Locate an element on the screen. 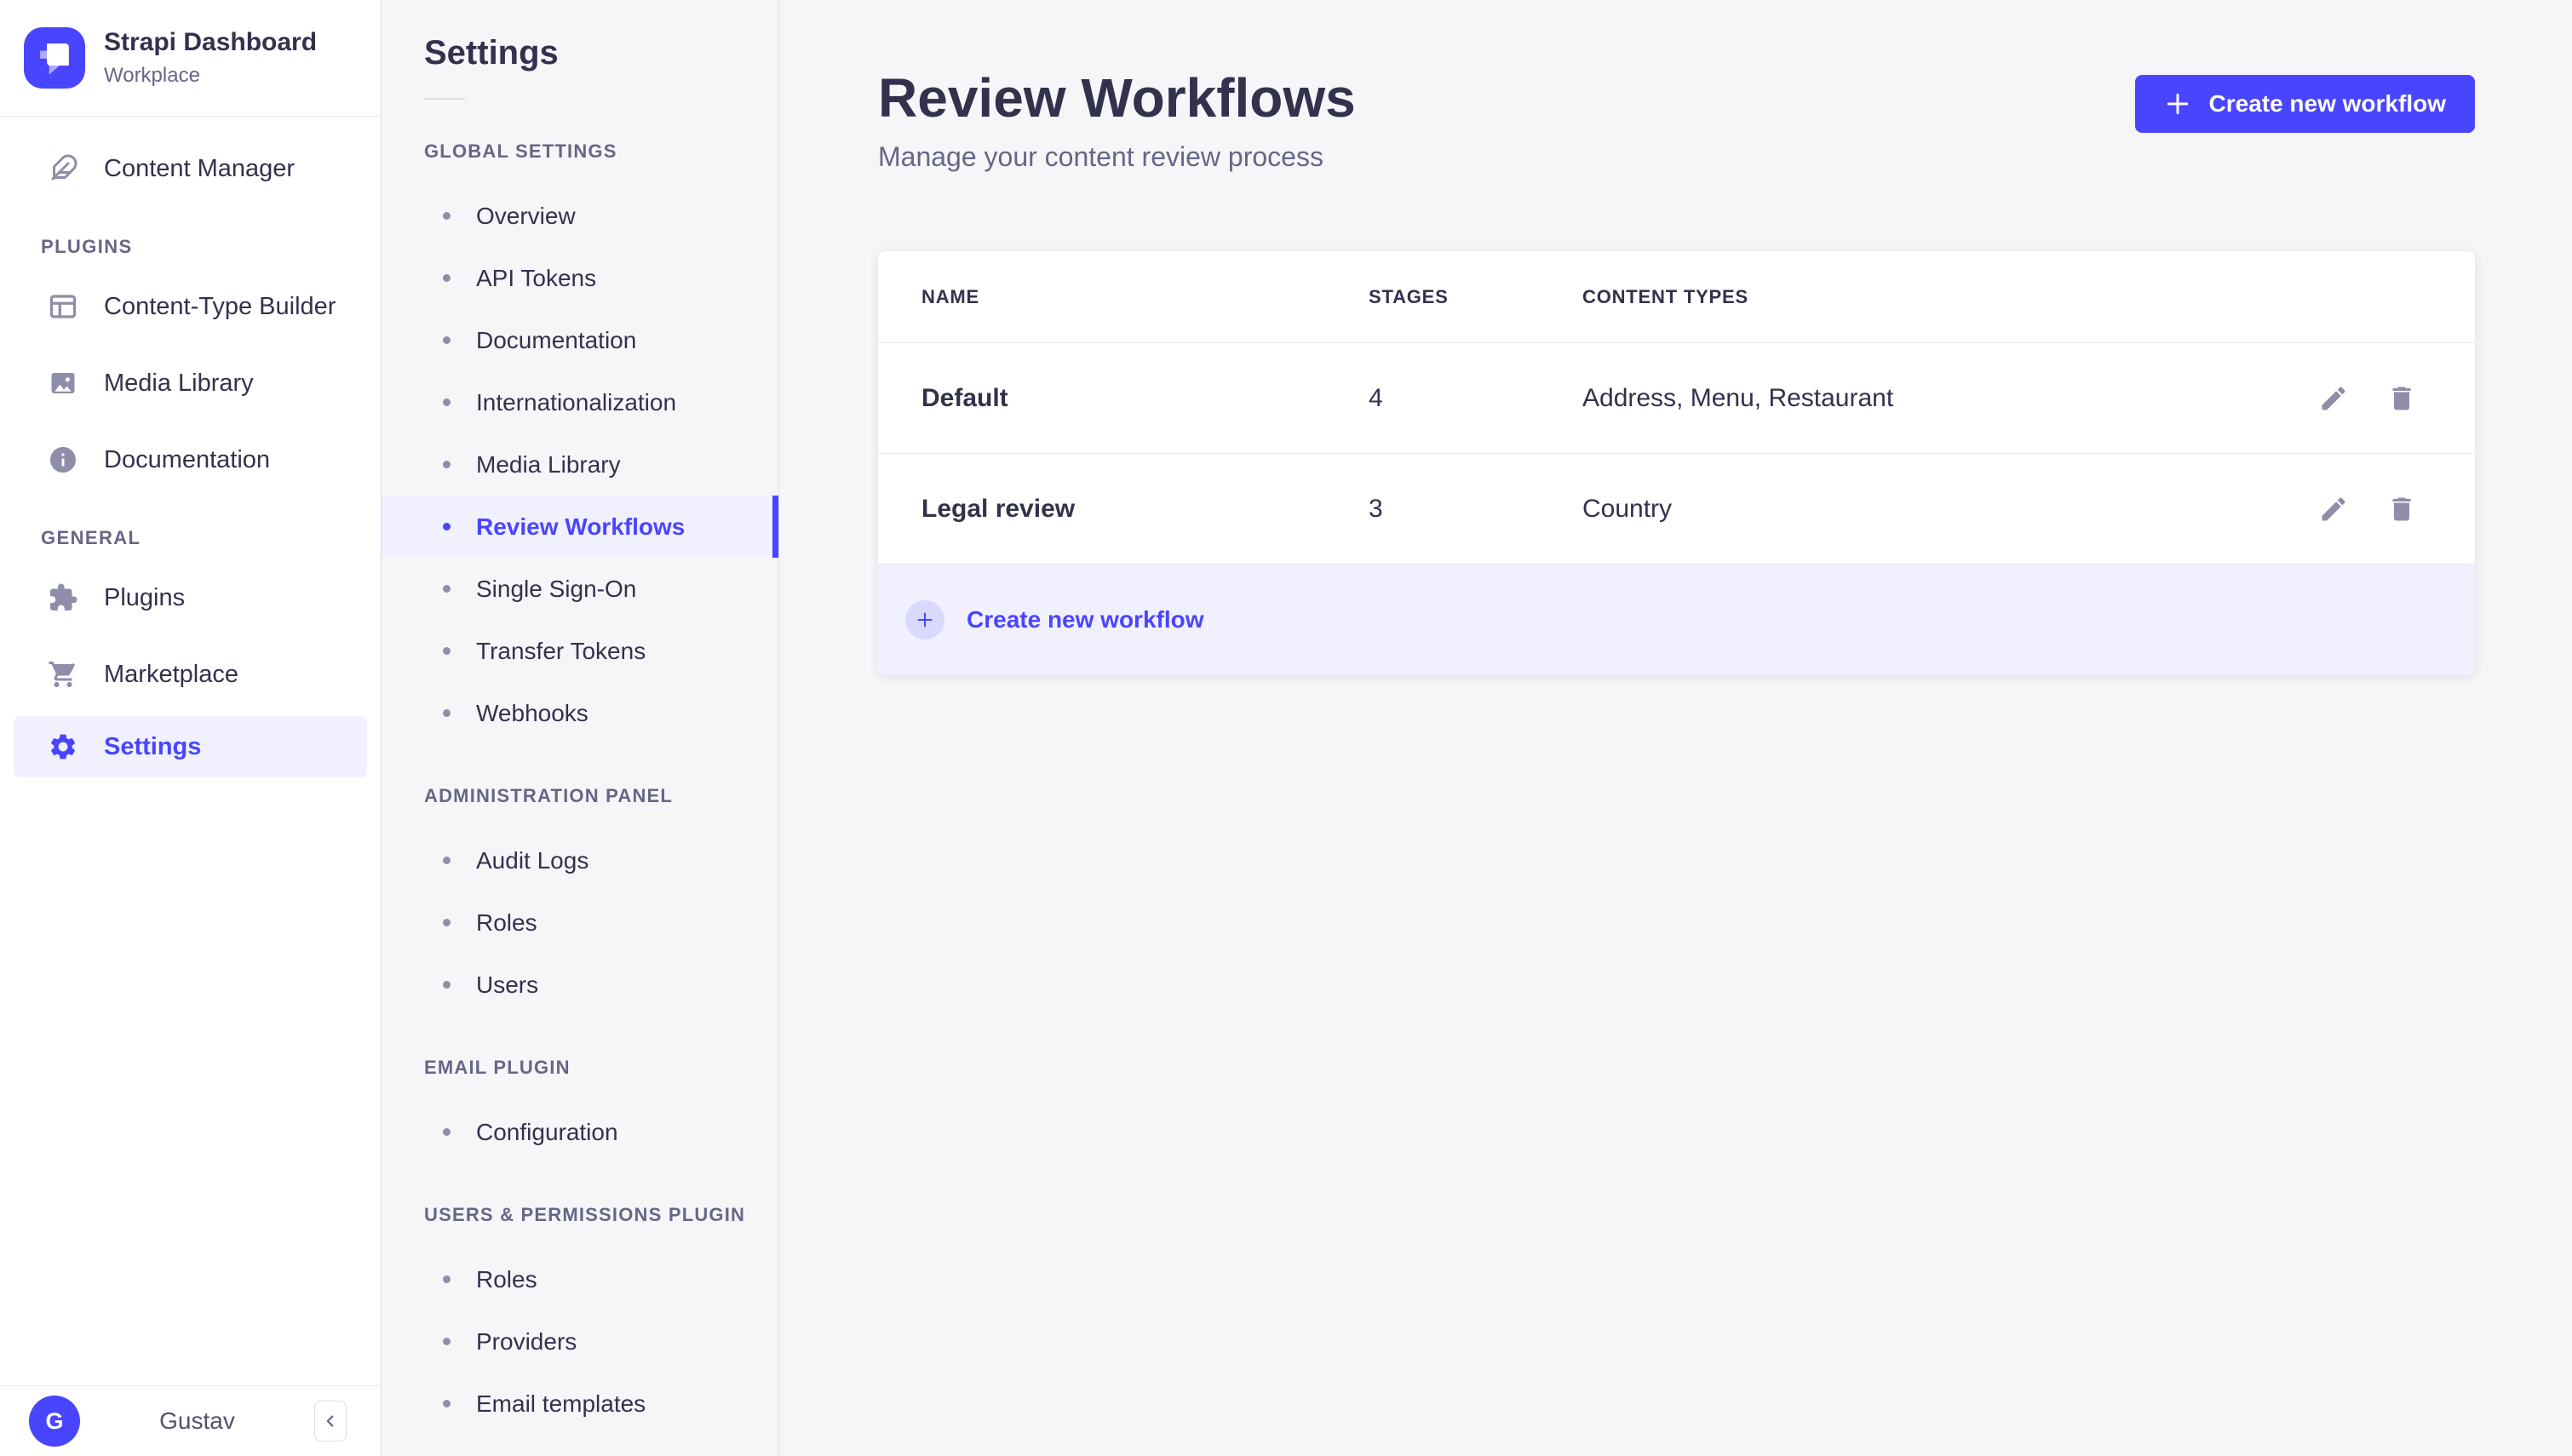  sidebar-item-media-library: Media Library is located at coordinates (190, 383).